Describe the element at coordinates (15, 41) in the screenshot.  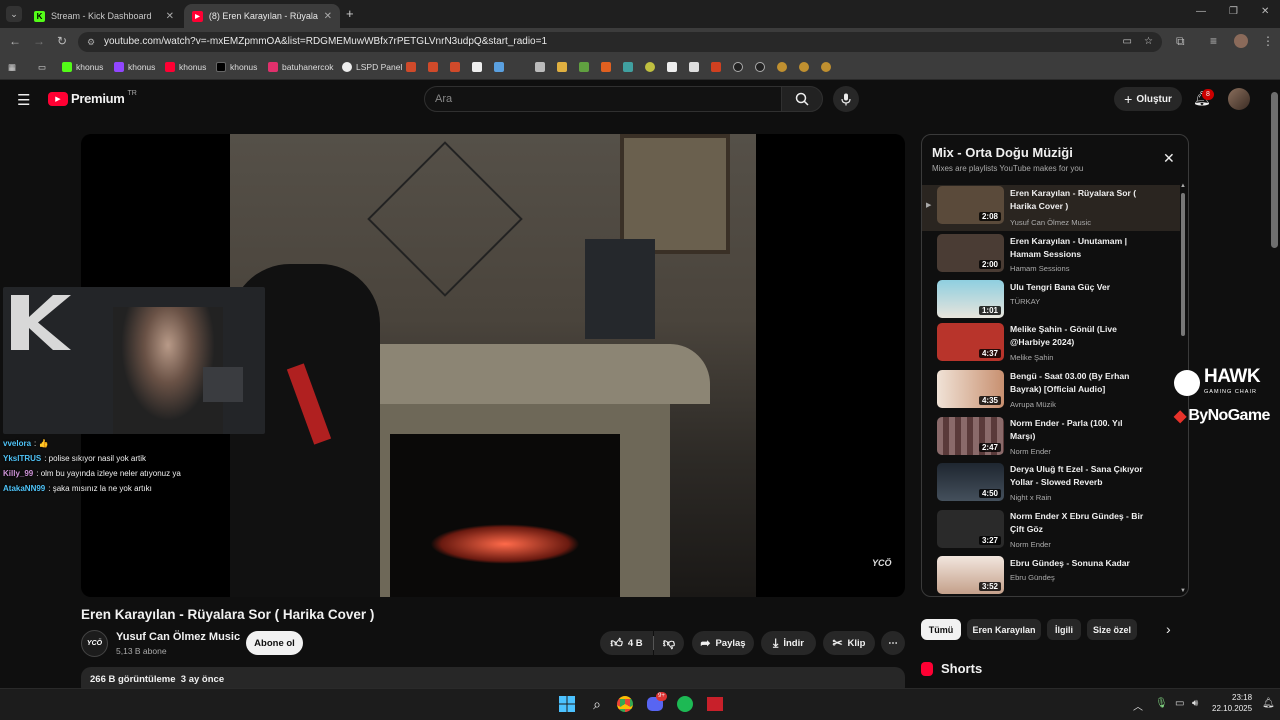
I see `back-icon: ←` at that location.